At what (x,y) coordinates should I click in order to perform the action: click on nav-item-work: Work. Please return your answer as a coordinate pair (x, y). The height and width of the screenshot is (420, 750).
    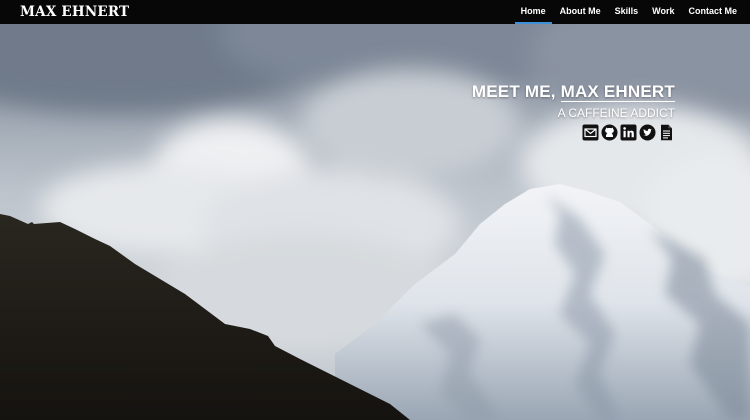
    Looking at the image, I should click on (663, 12).